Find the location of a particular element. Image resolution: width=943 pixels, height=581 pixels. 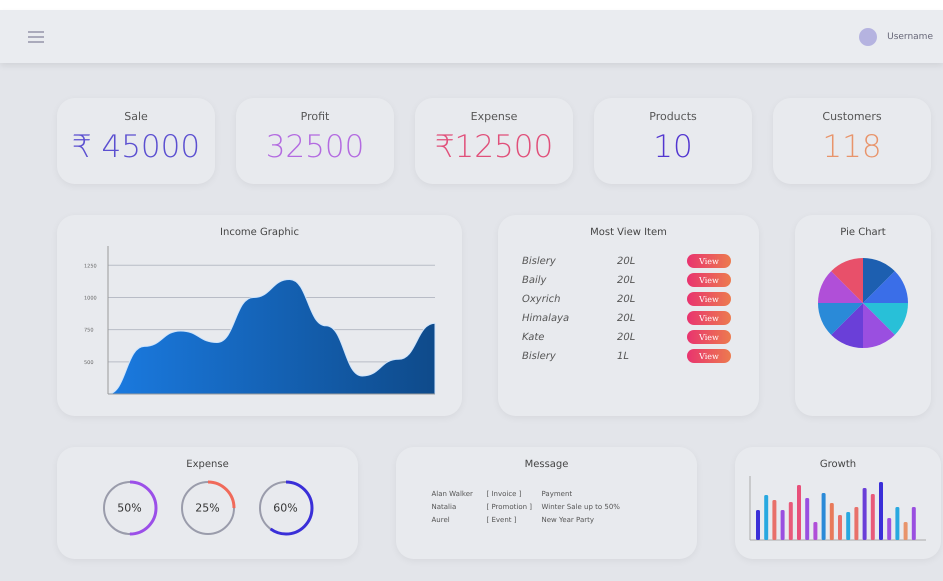

stat-value: 32500 is located at coordinates (315, 147).